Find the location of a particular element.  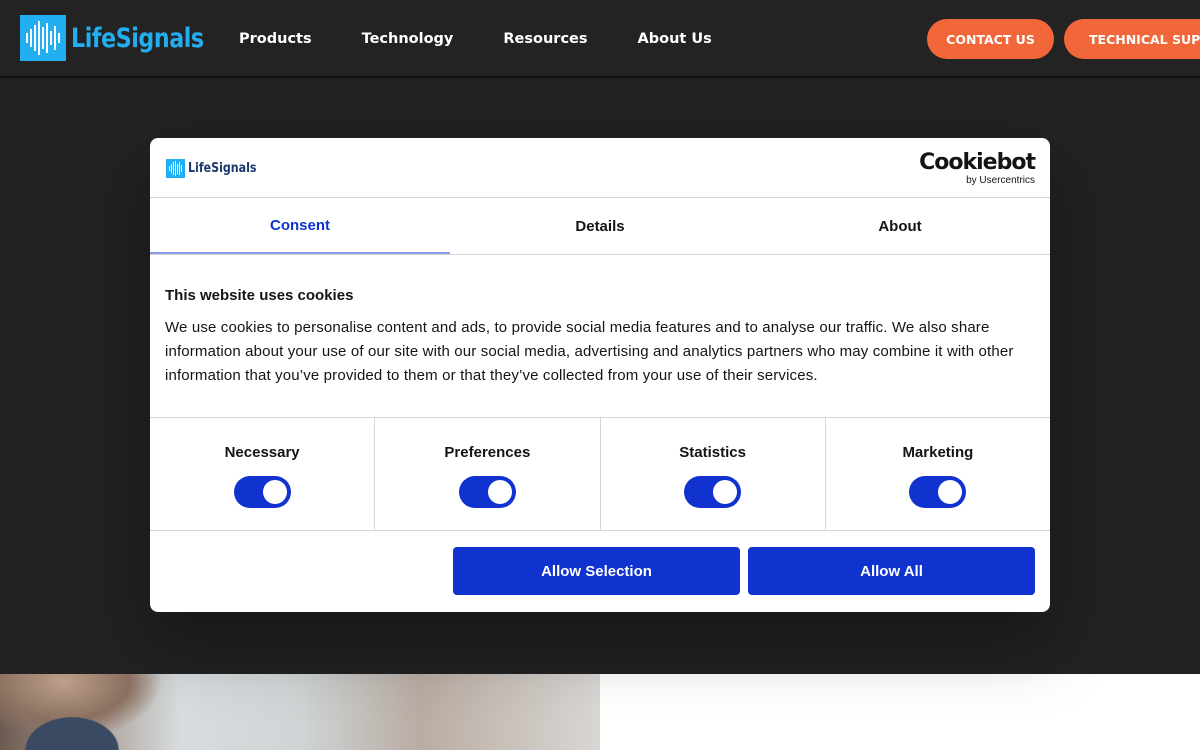

toggle-necessary-group: Necessary is located at coordinates (263, 474).